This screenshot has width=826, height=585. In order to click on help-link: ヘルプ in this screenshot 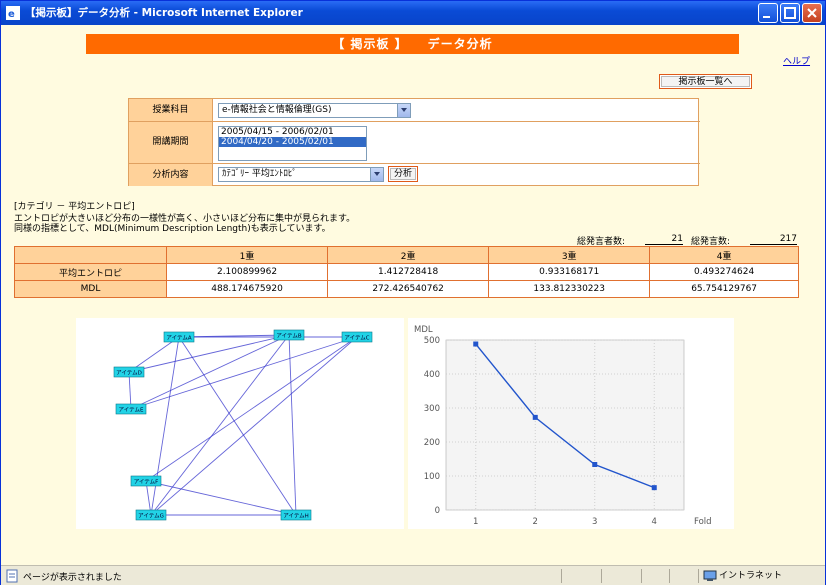, I will do `click(796, 60)`.